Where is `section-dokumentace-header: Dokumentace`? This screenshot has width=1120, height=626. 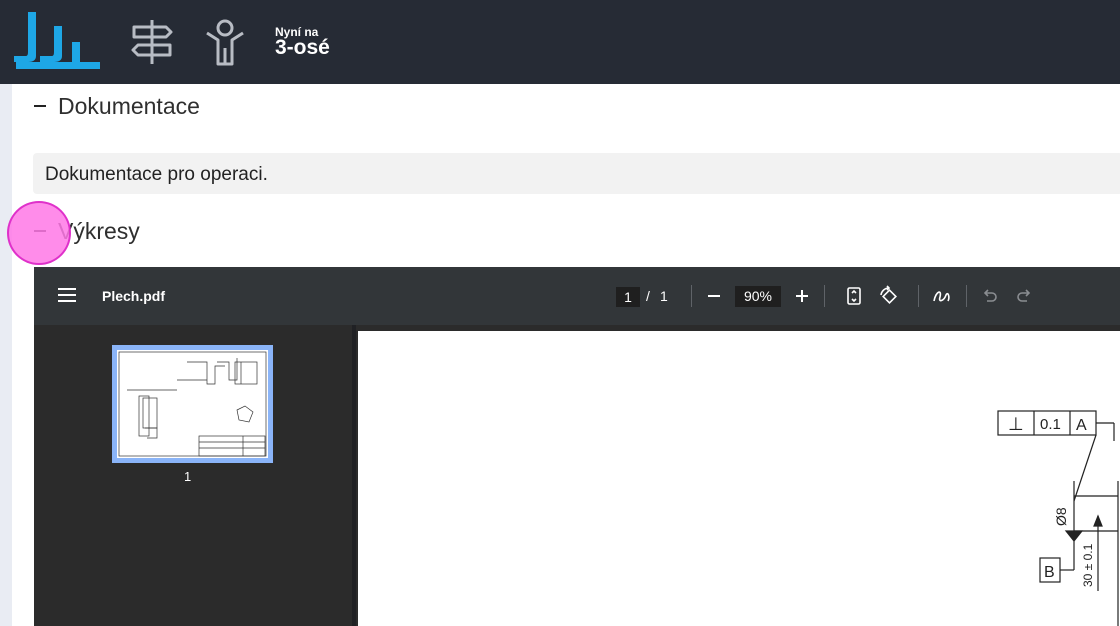
section-dokumentace-header: Dokumentace is located at coordinates (115, 106).